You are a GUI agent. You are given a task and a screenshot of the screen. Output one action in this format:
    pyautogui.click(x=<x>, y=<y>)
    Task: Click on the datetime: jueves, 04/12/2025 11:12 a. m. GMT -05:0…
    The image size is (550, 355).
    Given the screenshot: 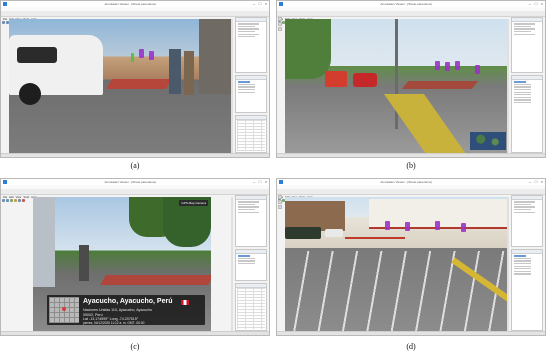 What is the action you would take?
    pyautogui.click(x=114, y=323)
    